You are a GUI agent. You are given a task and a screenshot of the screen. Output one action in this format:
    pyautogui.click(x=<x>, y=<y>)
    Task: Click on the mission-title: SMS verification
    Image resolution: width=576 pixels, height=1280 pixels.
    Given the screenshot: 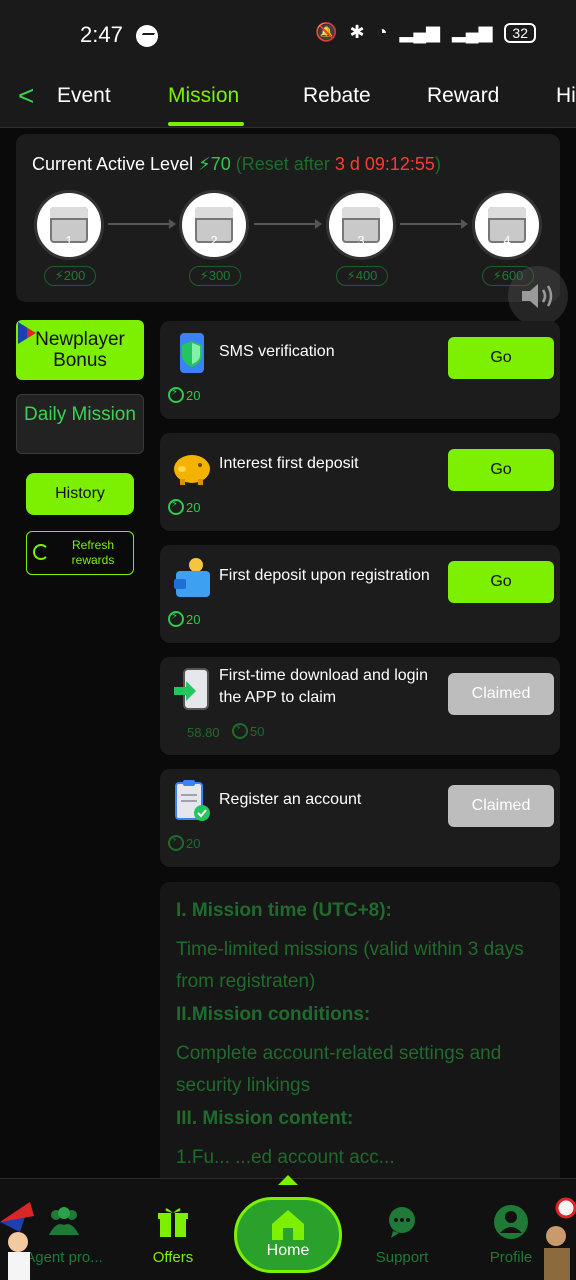 What is the action you would take?
    pyautogui.click(x=277, y=351)
    